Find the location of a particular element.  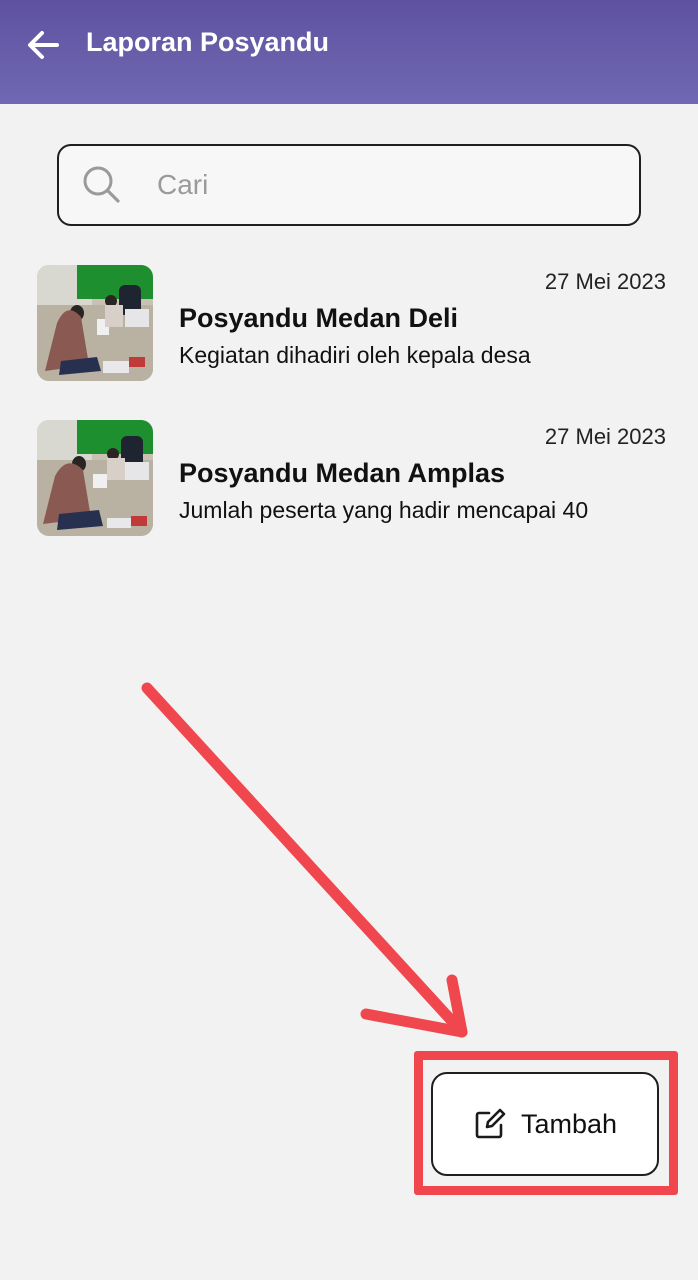

search-icon is located at coordinates (101, 184).